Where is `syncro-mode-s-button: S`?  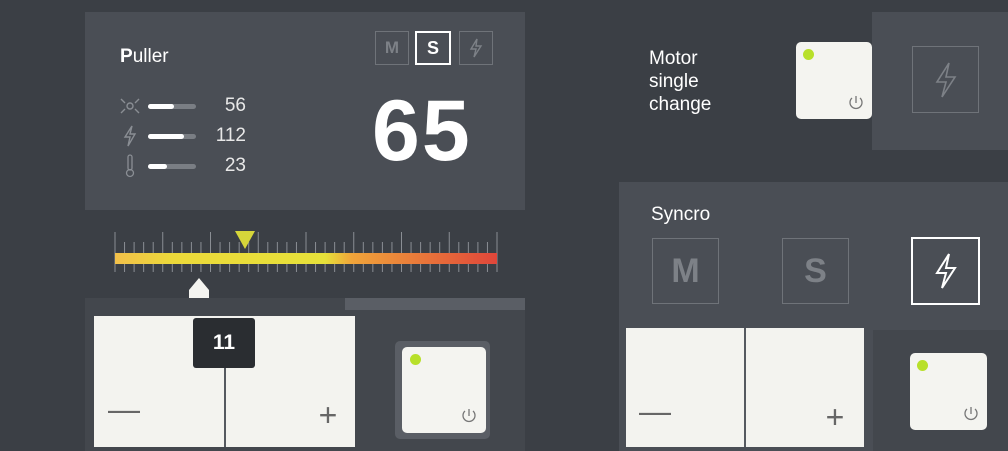 syncro-mode-s-button: S is located at coordinates (815, 271).